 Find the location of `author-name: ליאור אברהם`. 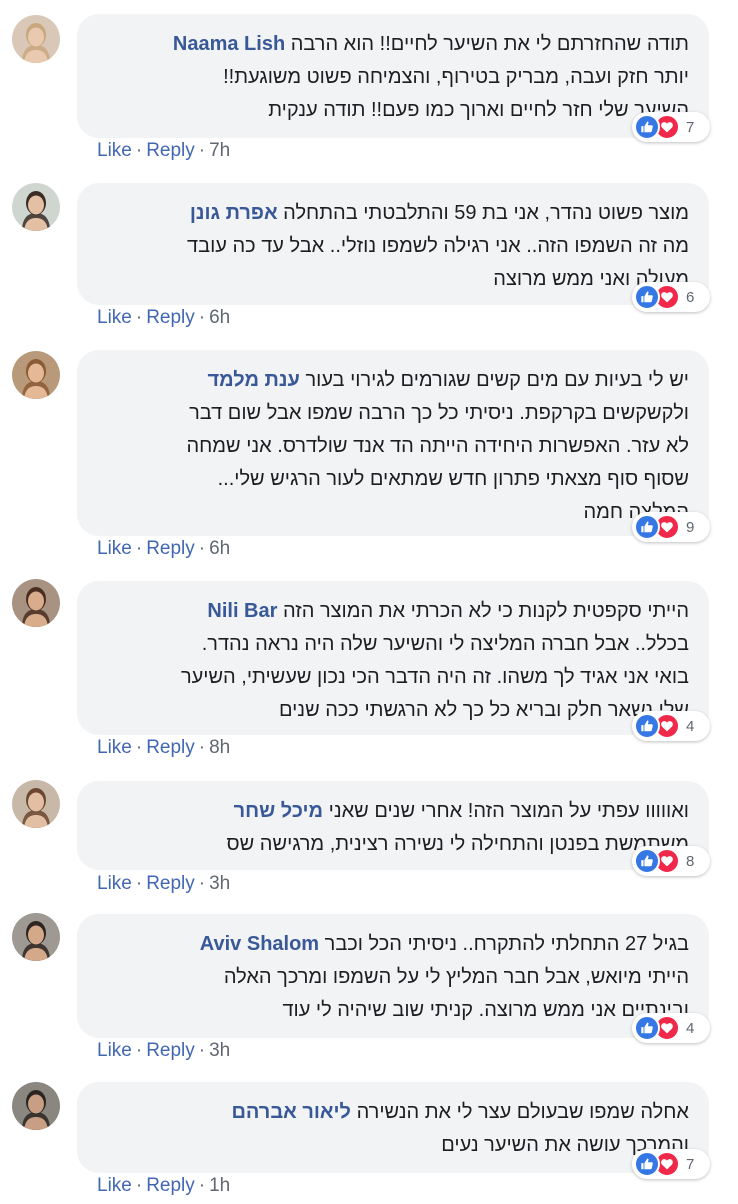

author-name: ליאור אברהם is located at coordinates (291, 1112).